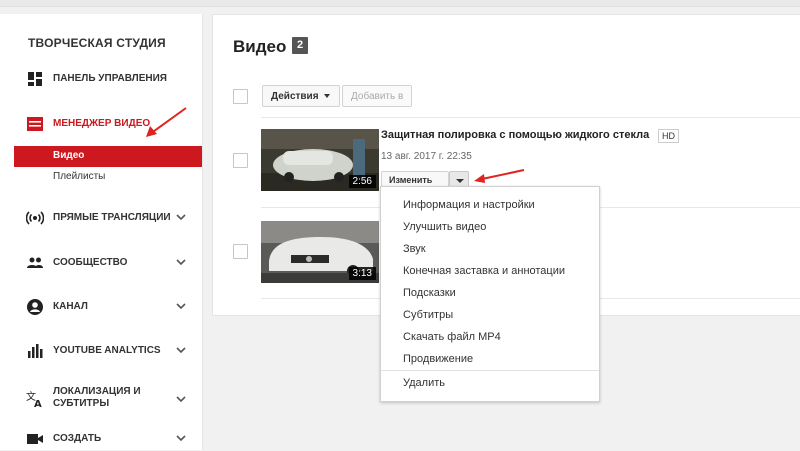 The width and height of the screenshot is (800, 451). I want to click on channel-icon, so click(35, 307).